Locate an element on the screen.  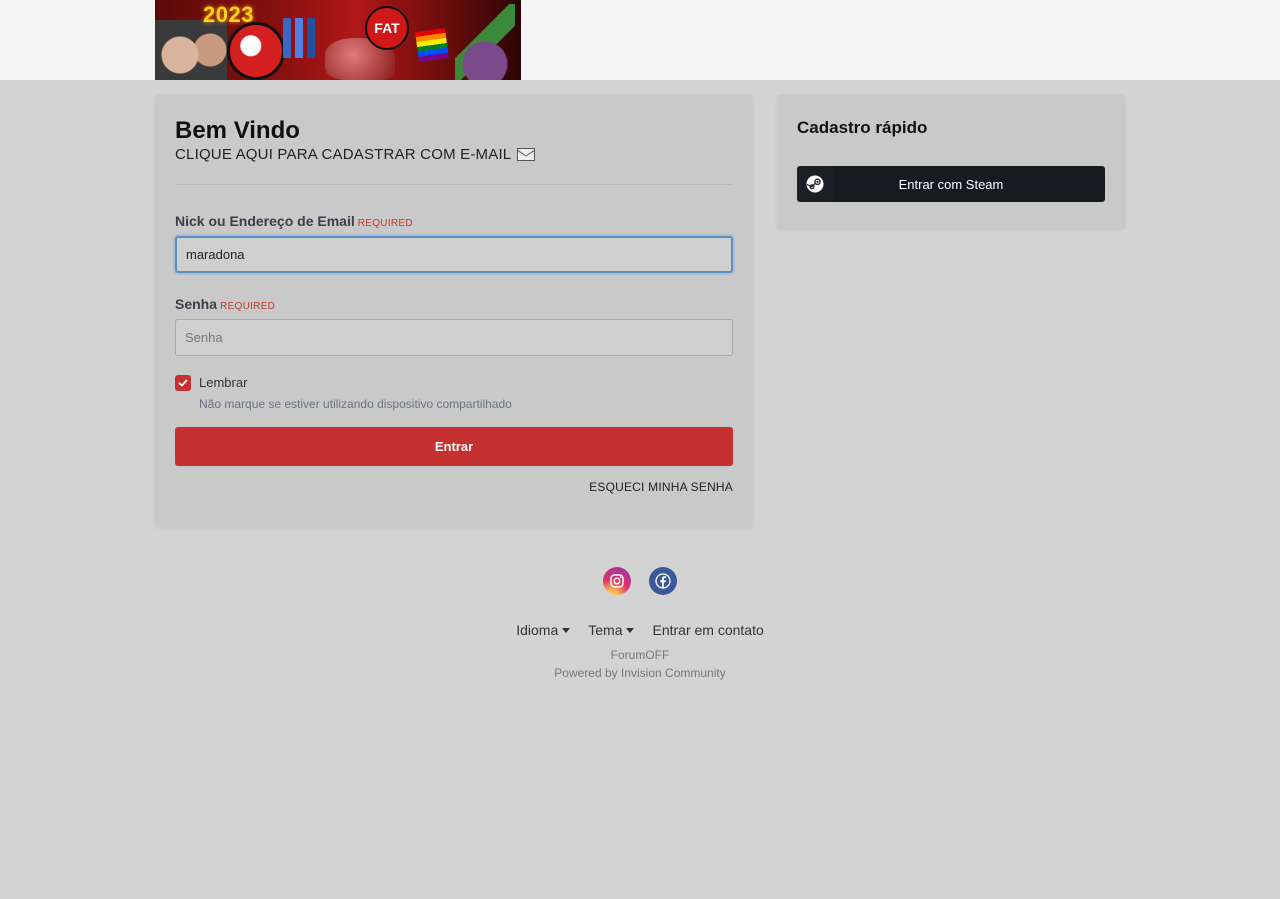
nick-field-label: Nick ou Endereço de Email REQUIRED is located at coordinates (294, 221).